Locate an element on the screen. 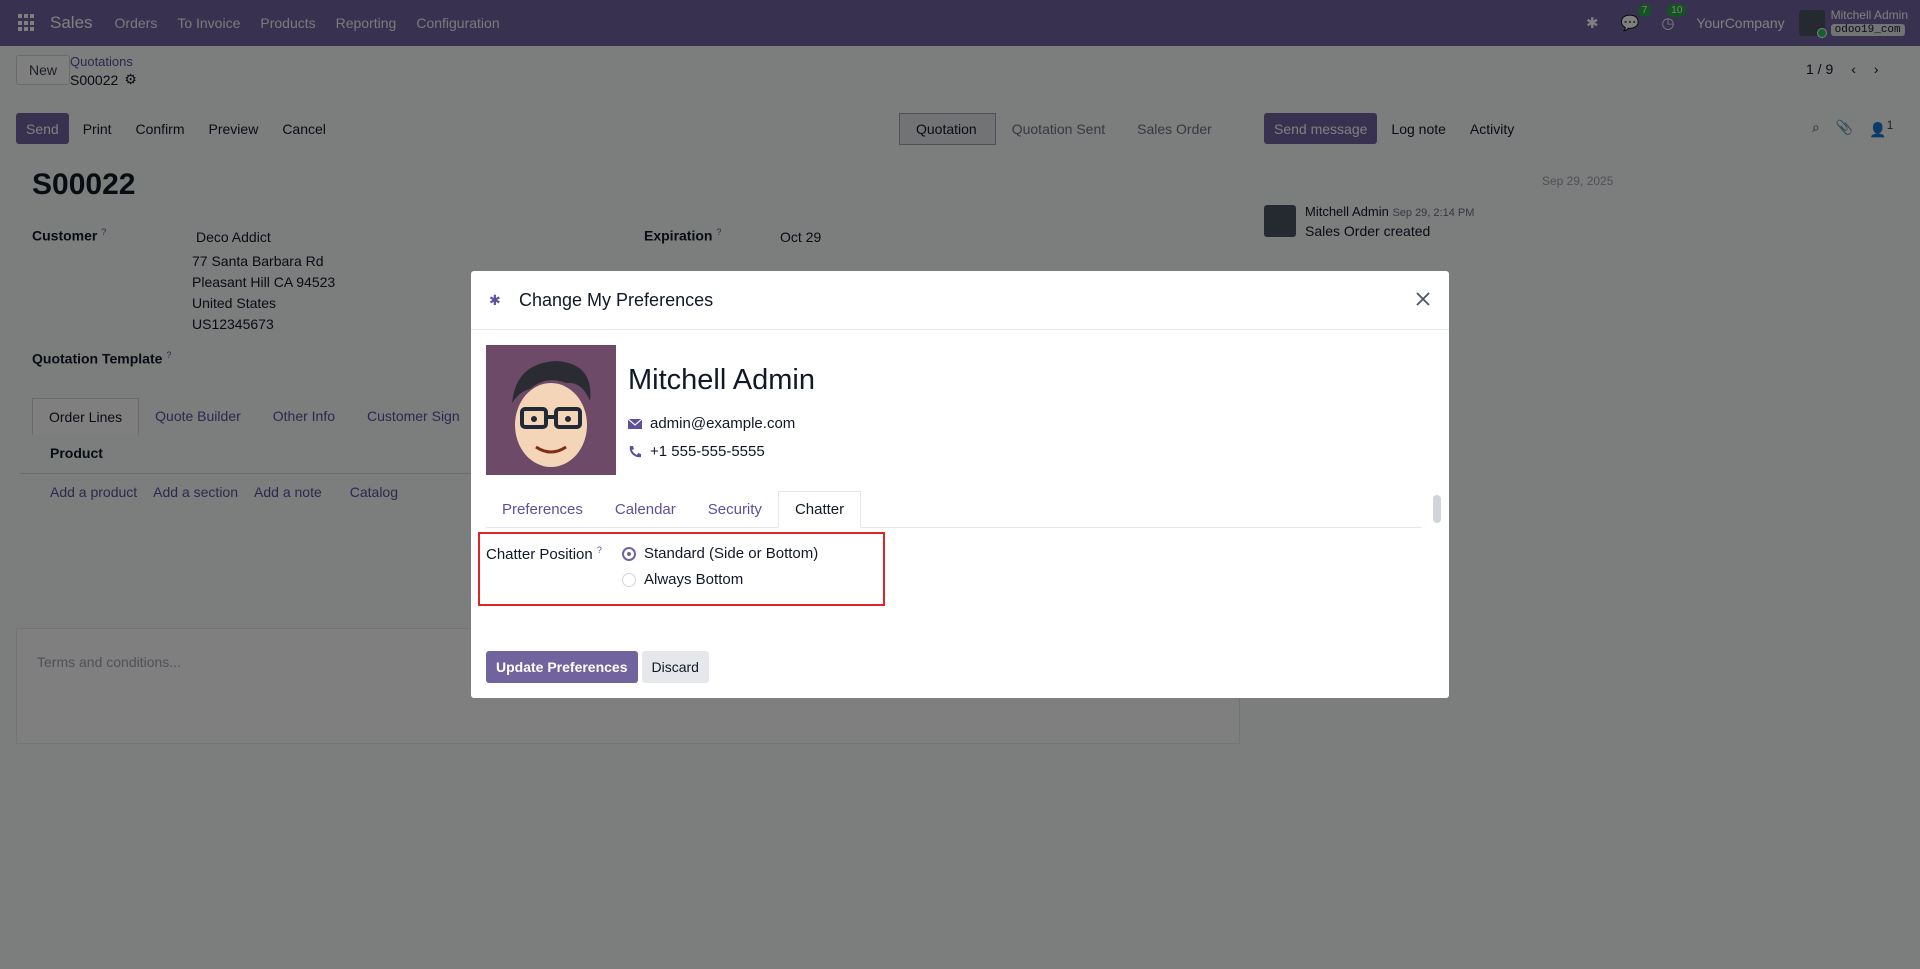 This screenshot has height=969, width=1920. tab-preferences: Preferences is located at coordinates (542, 509).